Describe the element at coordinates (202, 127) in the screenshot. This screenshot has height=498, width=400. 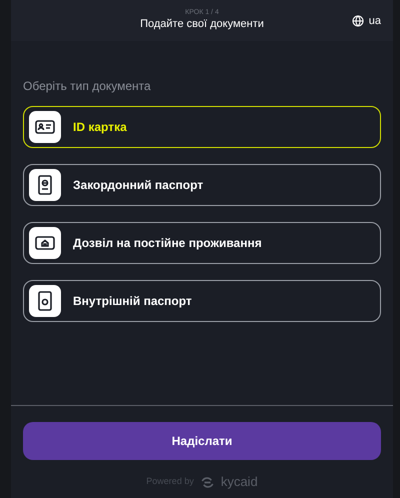
I see `document-option: ID картка` at that location.